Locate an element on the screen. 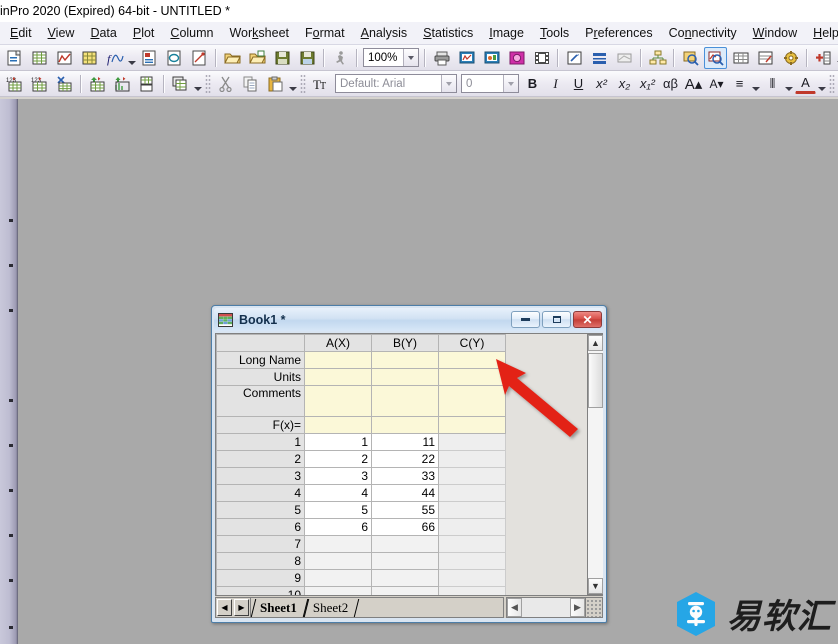  cell-fx-a is located at coordinates (338, 425).